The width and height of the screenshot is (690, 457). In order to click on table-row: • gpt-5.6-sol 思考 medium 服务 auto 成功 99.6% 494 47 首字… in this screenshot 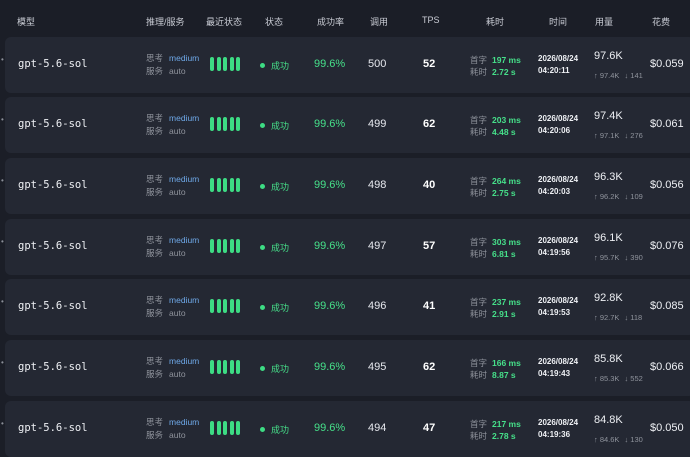, I will do `click(345, 429)`.